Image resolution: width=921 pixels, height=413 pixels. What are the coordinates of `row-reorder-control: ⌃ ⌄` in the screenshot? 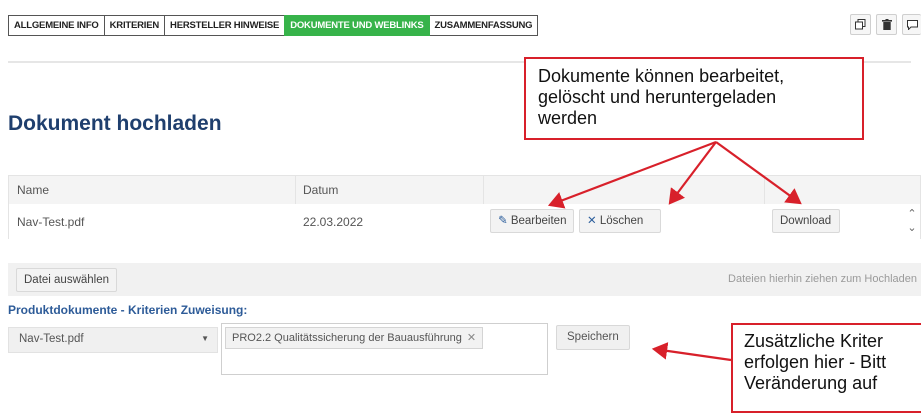 It's located at (912, 224).